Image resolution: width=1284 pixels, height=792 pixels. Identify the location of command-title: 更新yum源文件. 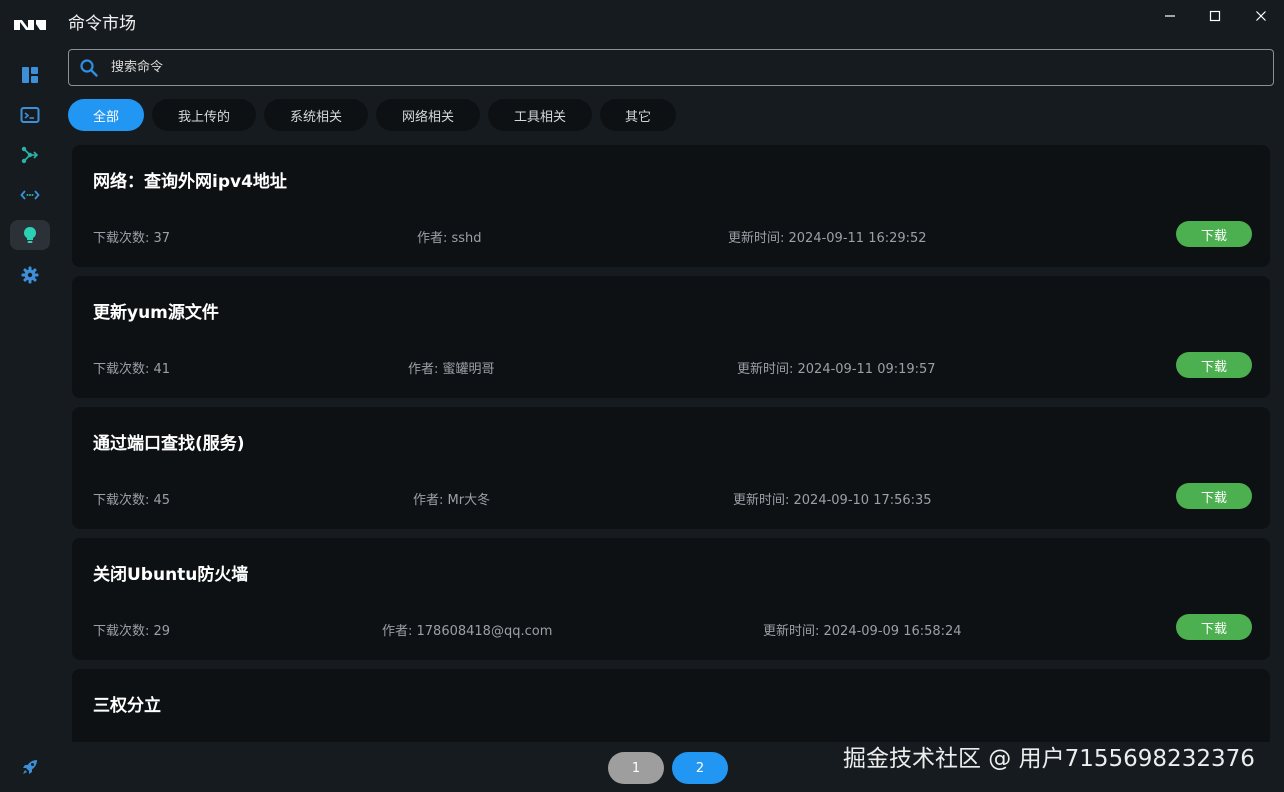
(156, 313).